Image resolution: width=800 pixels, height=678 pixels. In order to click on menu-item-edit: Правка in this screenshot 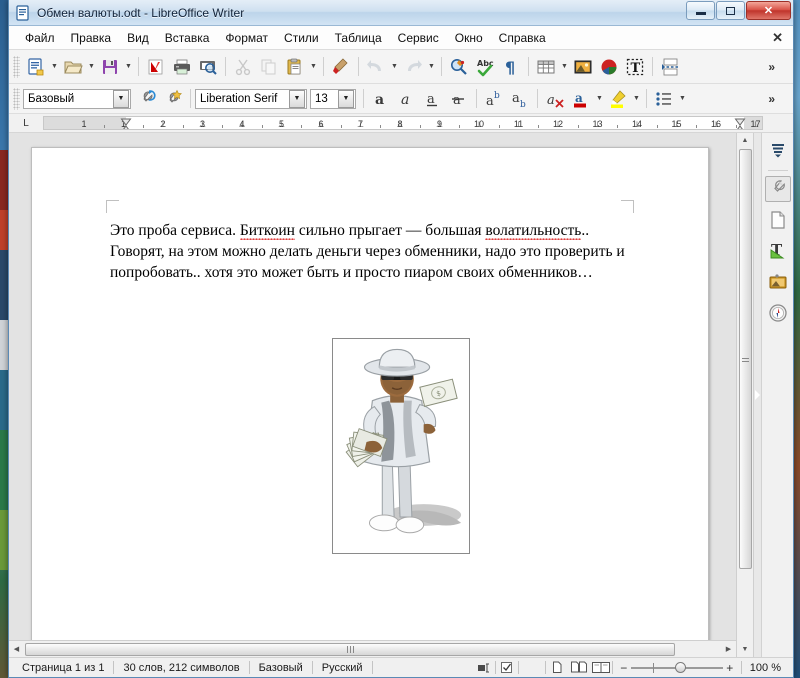, I will do `click(91, 38)`.